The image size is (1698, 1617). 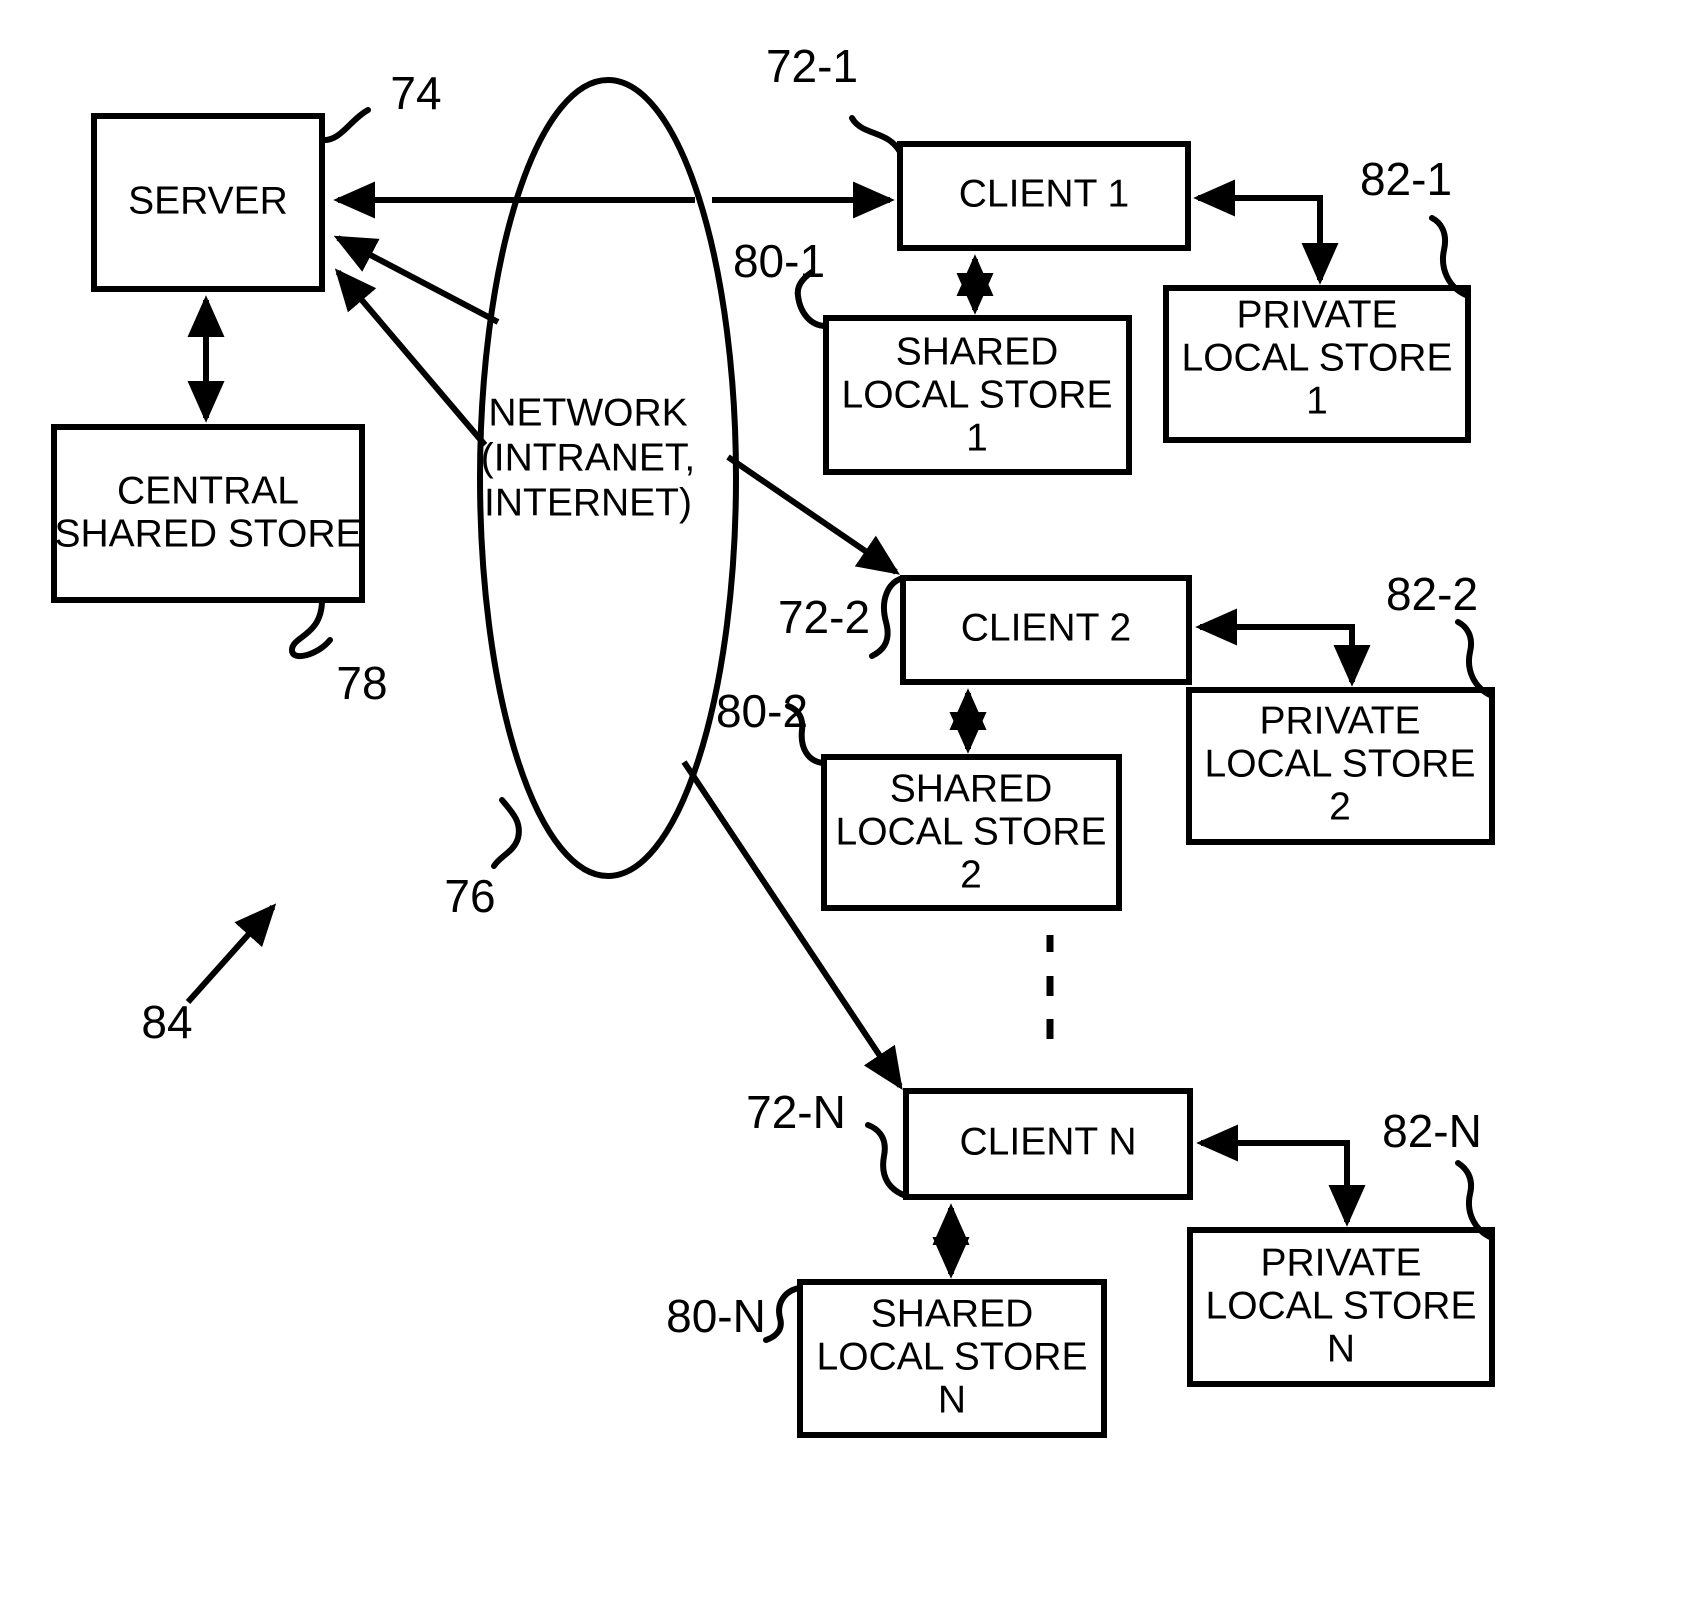 I want to click on leader-line-server, so click(x=345, y=125).